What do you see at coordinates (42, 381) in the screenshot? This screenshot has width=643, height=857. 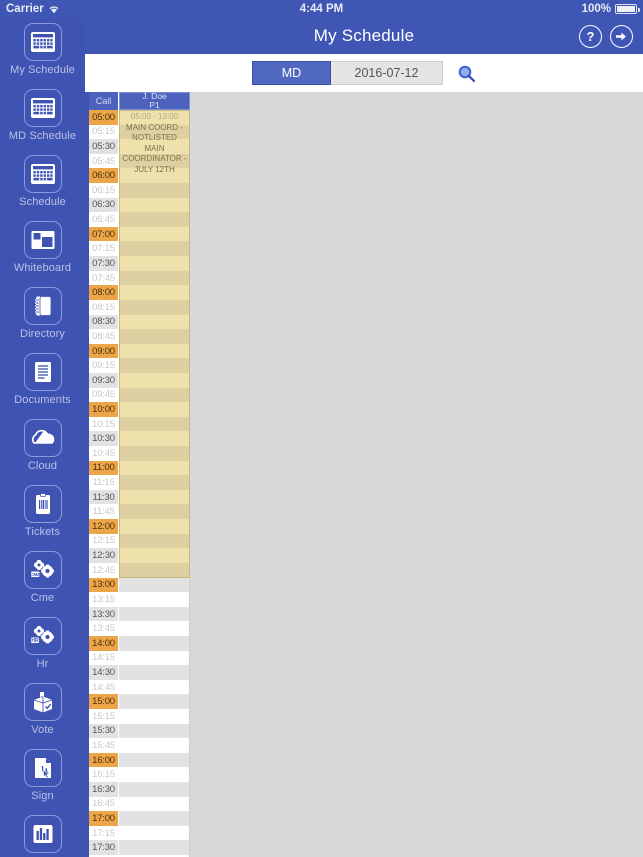 I see `sidebar-item-documents: Documents` at bounding box center [42, 381].